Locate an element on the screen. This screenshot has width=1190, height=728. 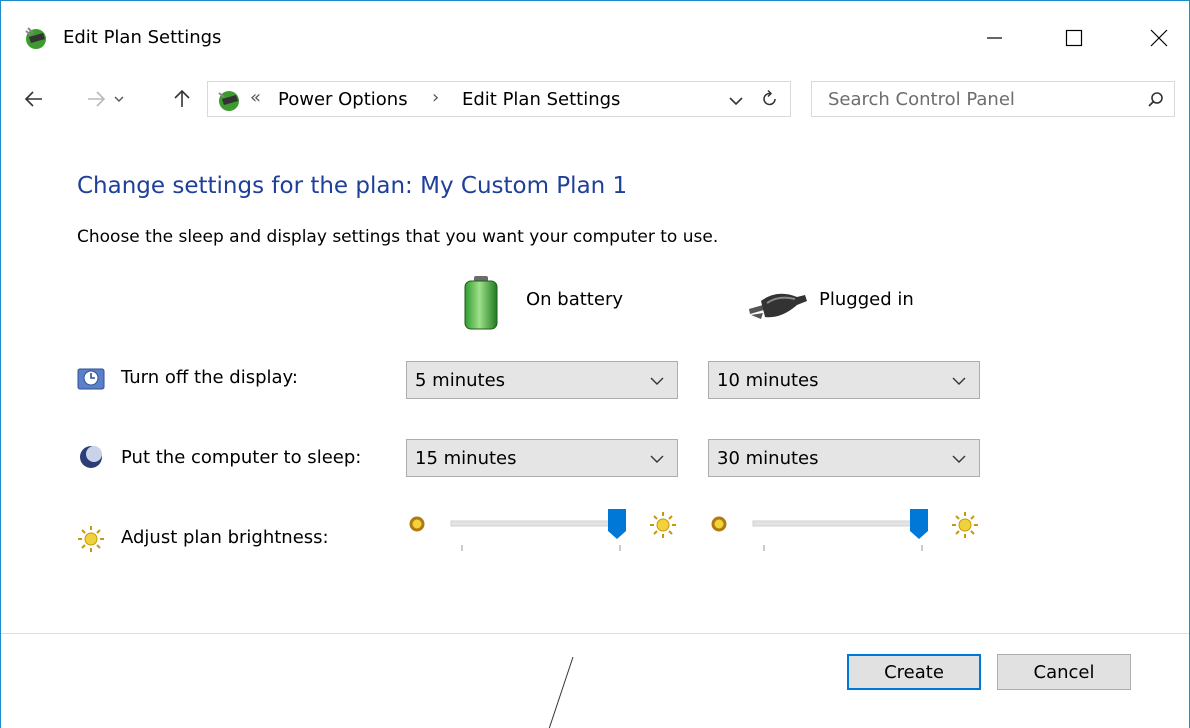
breadcrumb-power-options: Power Options is located at coordinates (343, 99).